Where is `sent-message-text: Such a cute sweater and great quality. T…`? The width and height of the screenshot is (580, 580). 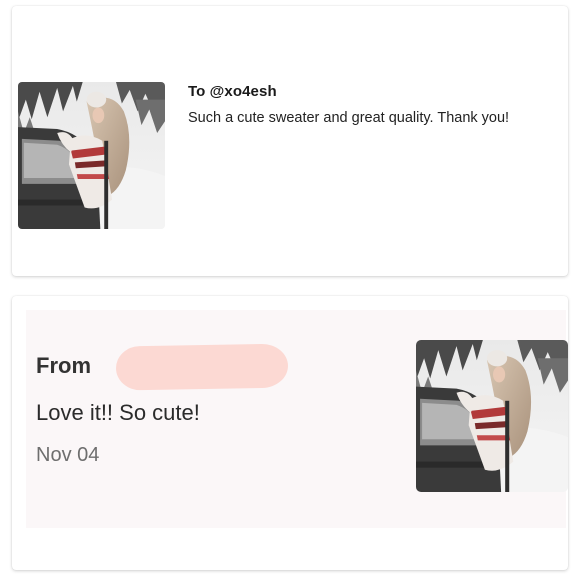
sent-message-text: Such a cute sweater and great quality. T… is located at coordinates (349, 118).